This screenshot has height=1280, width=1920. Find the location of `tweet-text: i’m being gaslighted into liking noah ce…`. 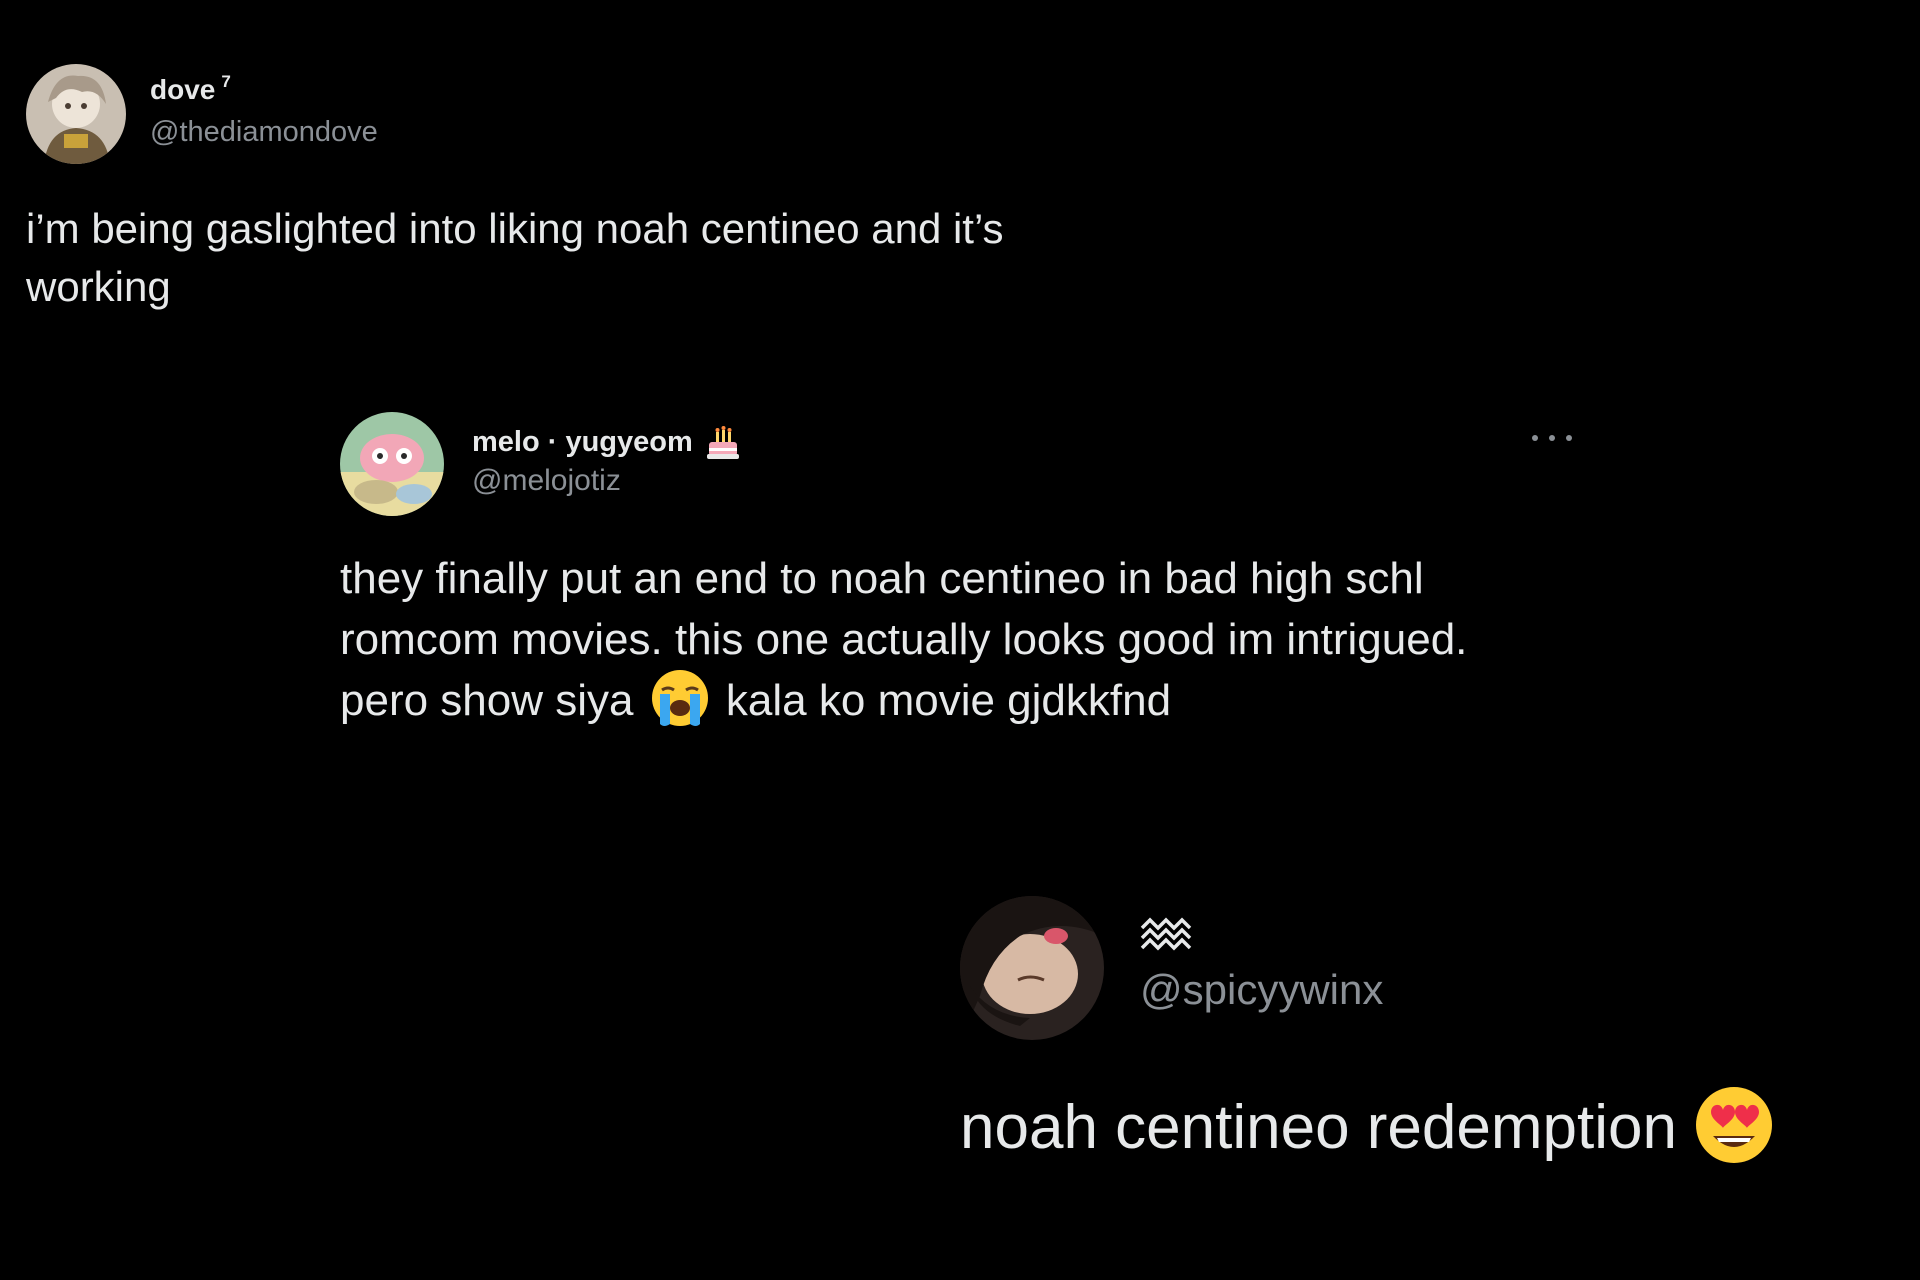

tweet-text: i’m being gaslighted into liking noah ce… is located at coordinates (515, 257).